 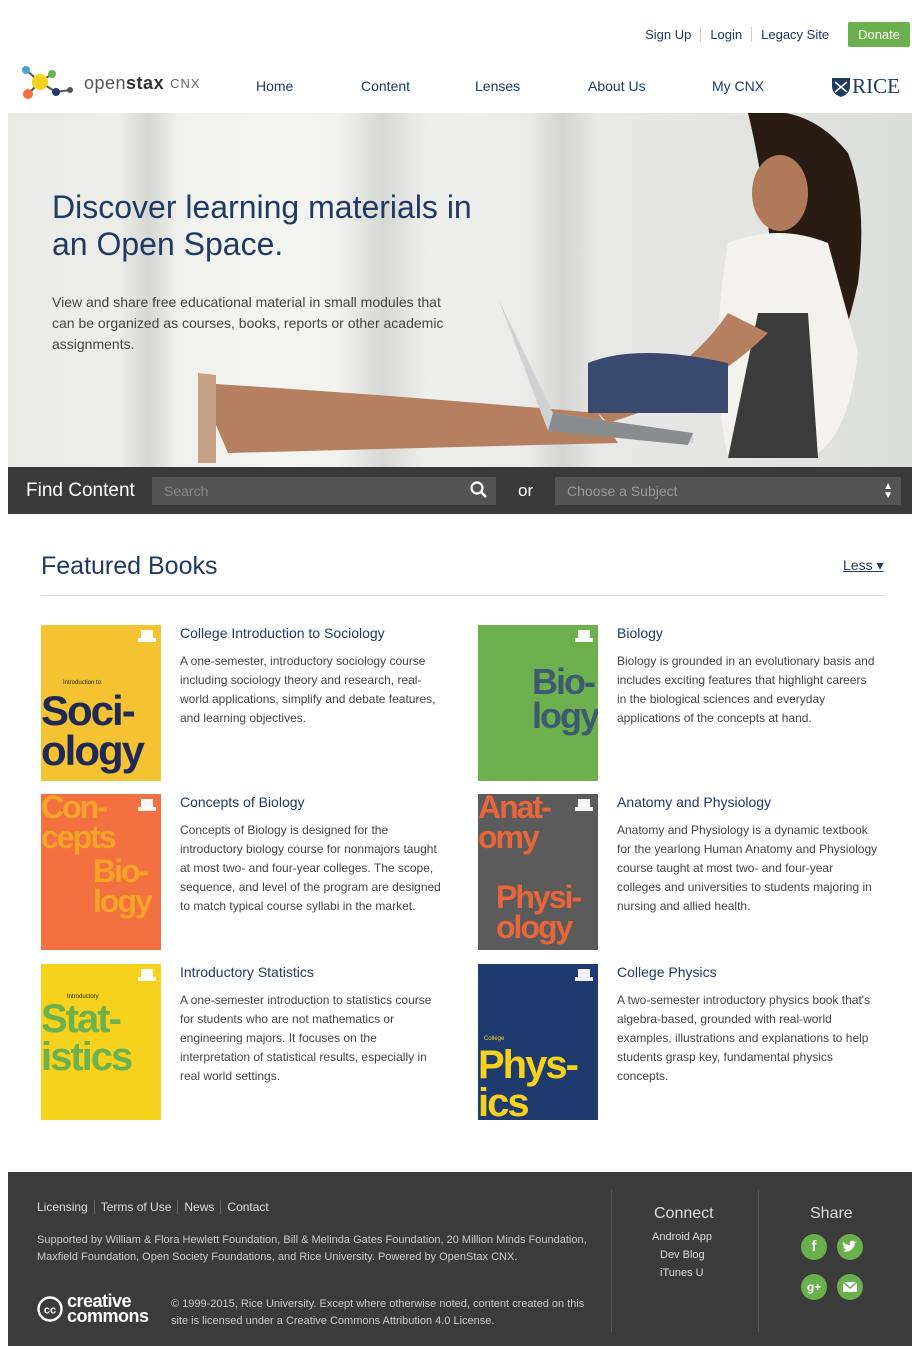 I want to click on select-arrows-icon: ▲ ▼, so click(x=888, y=491).